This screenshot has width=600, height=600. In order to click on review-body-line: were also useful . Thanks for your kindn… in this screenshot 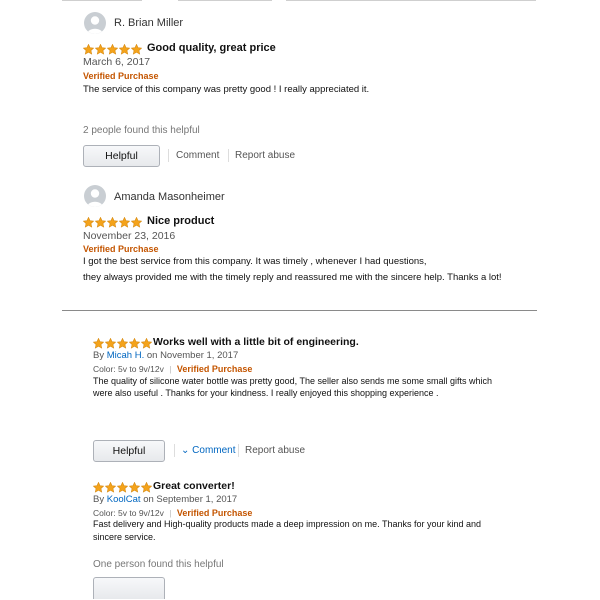, I will do `click(266, 393)`.